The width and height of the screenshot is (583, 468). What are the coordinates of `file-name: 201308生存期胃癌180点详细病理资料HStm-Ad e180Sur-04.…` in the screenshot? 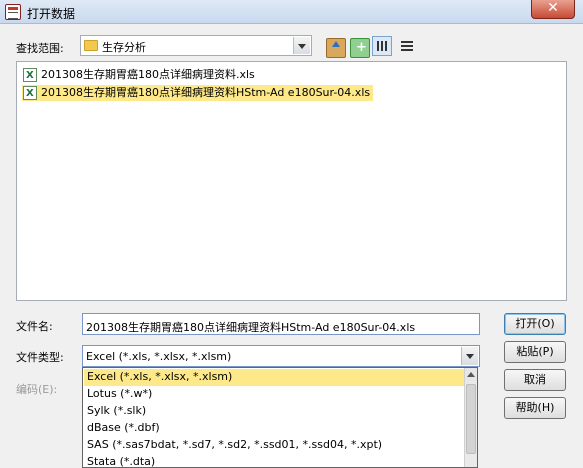 It's located at (206, 92).